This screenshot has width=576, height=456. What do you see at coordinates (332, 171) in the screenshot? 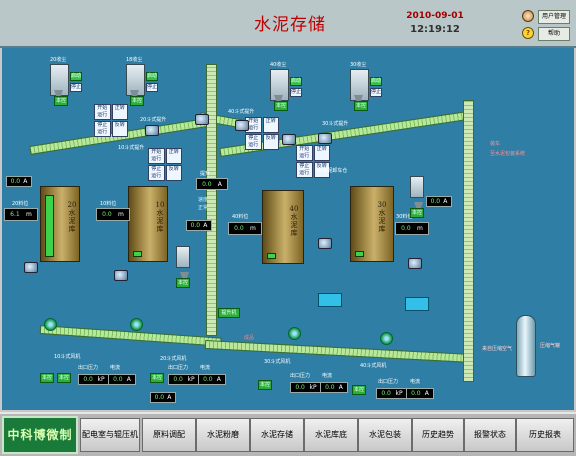
I see `pump-label: 40水泥卸车仓` at bounding box center [332, 171].